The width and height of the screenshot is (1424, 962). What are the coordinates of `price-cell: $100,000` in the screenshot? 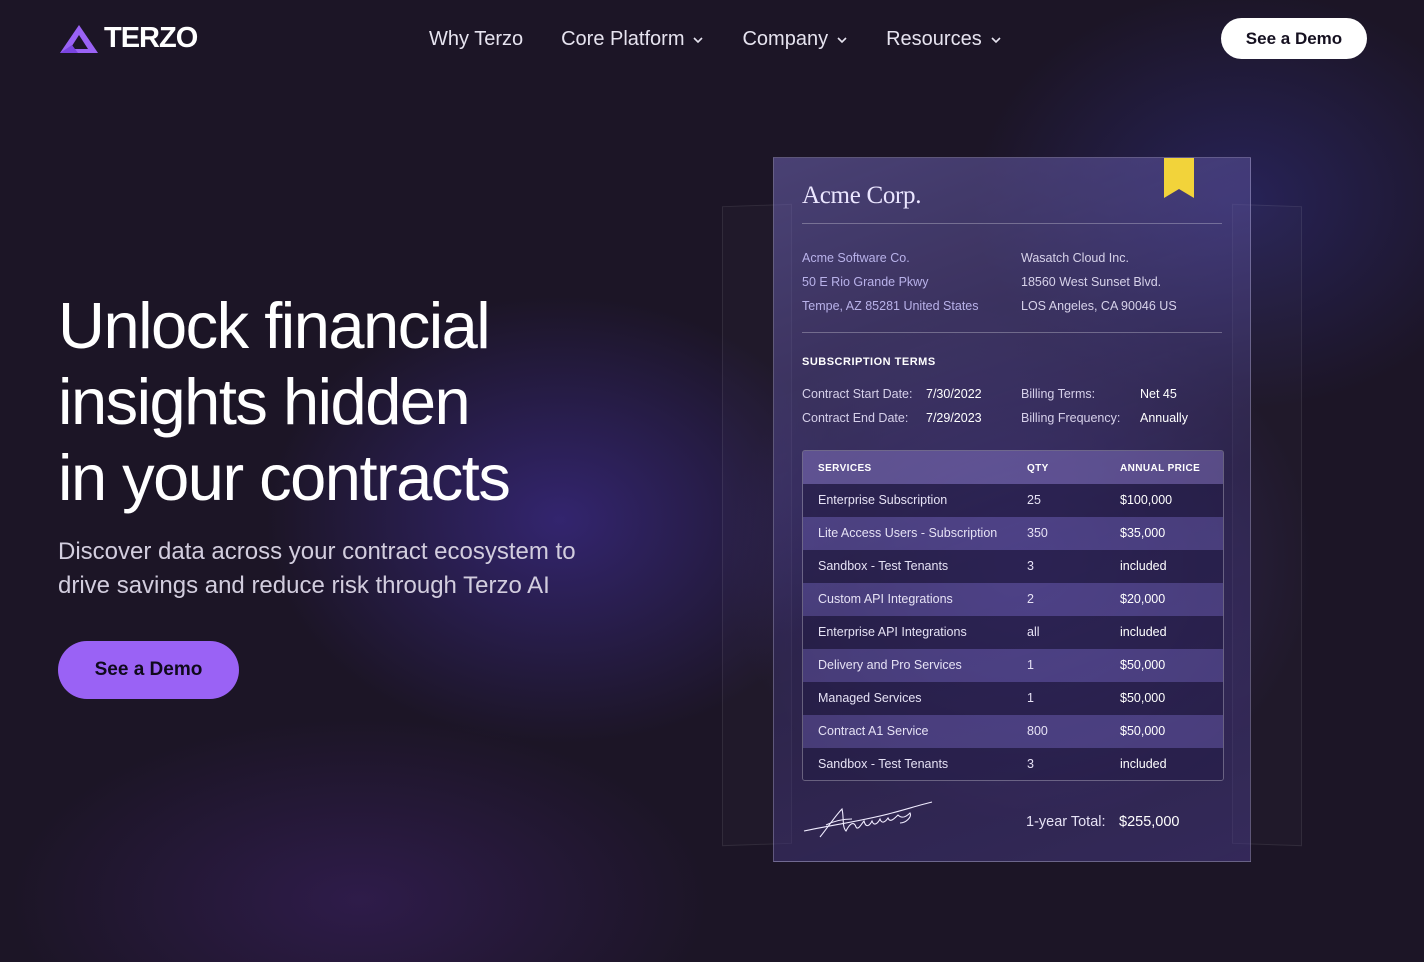 It's located at (1146, 500).